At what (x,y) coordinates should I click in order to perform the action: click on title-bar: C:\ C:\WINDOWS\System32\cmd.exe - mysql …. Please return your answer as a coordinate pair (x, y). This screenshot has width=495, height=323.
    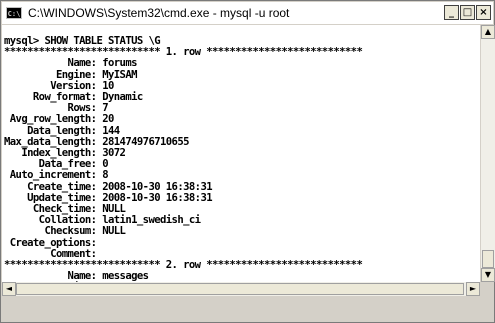
    Looking at the image, I should click on (247, 13).